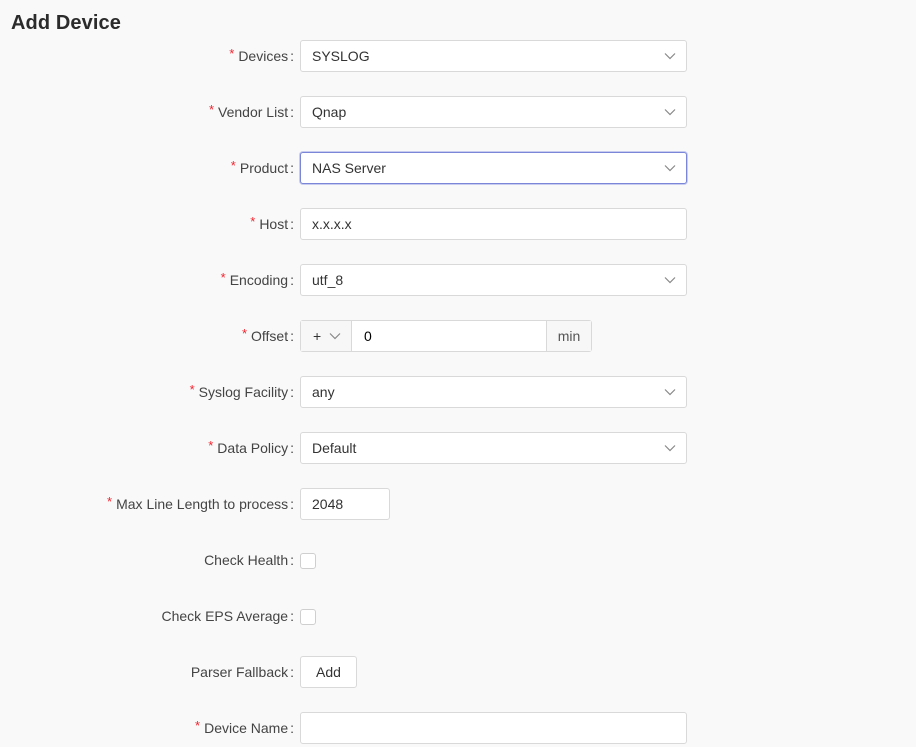 The height and width of the screenshot is (747, 916). Describe the element at coordinates (568, 336) in the screenshot. I see `offset-unit-addon: min` at that location.